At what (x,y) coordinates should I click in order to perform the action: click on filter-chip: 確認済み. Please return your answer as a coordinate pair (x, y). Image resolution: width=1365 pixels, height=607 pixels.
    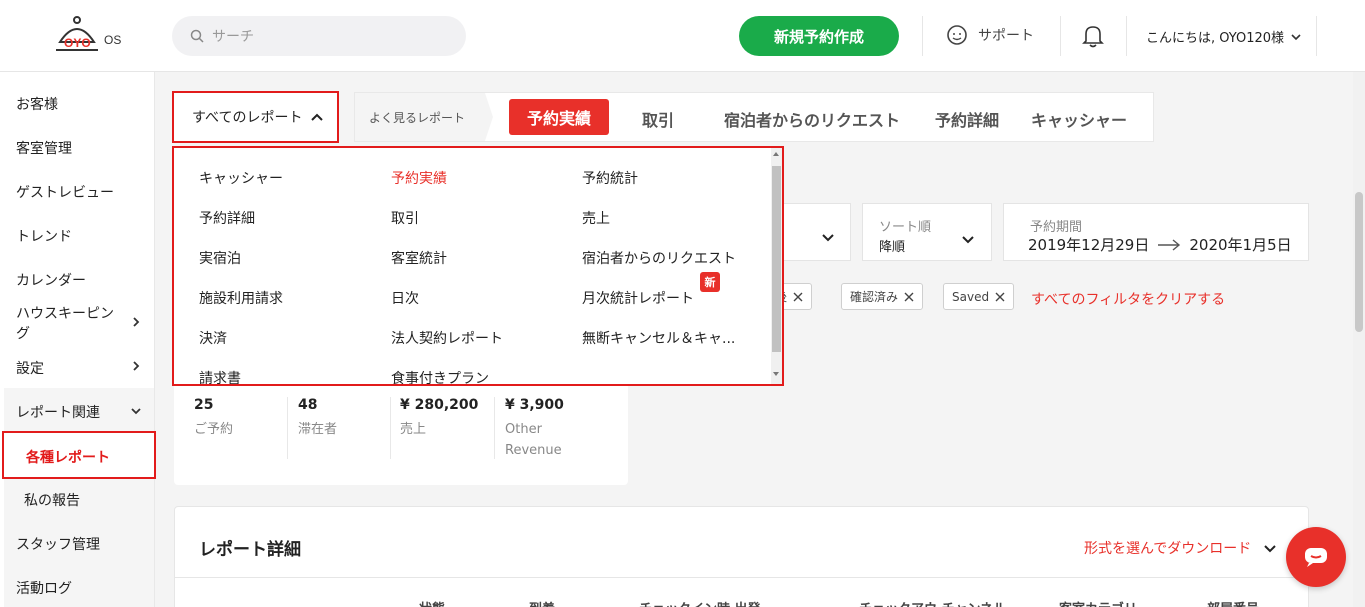
    Looking at the image, I should click on (882, 296).